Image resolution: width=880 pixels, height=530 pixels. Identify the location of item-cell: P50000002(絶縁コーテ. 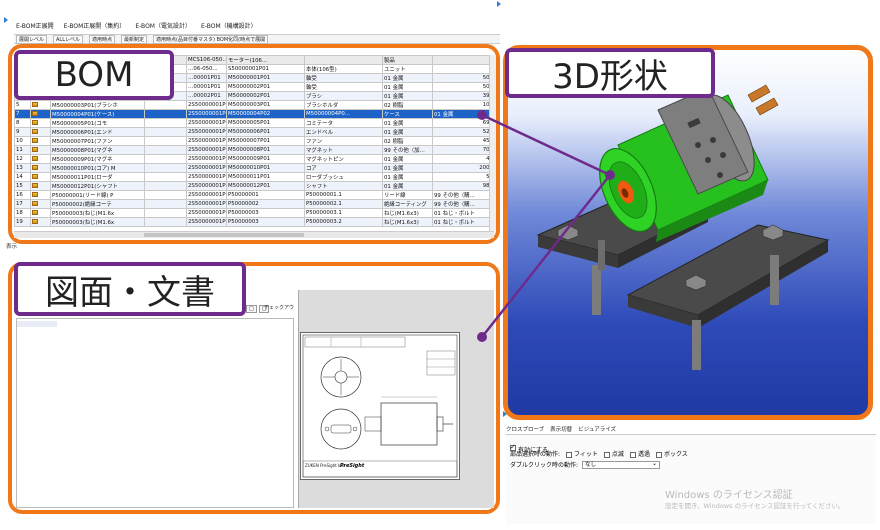
(97, 204).